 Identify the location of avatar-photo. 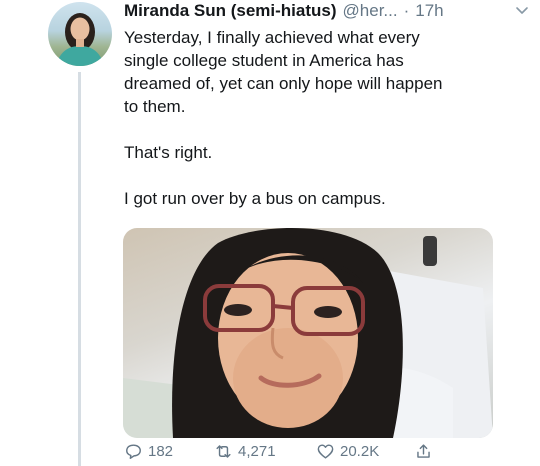
(80, 39).